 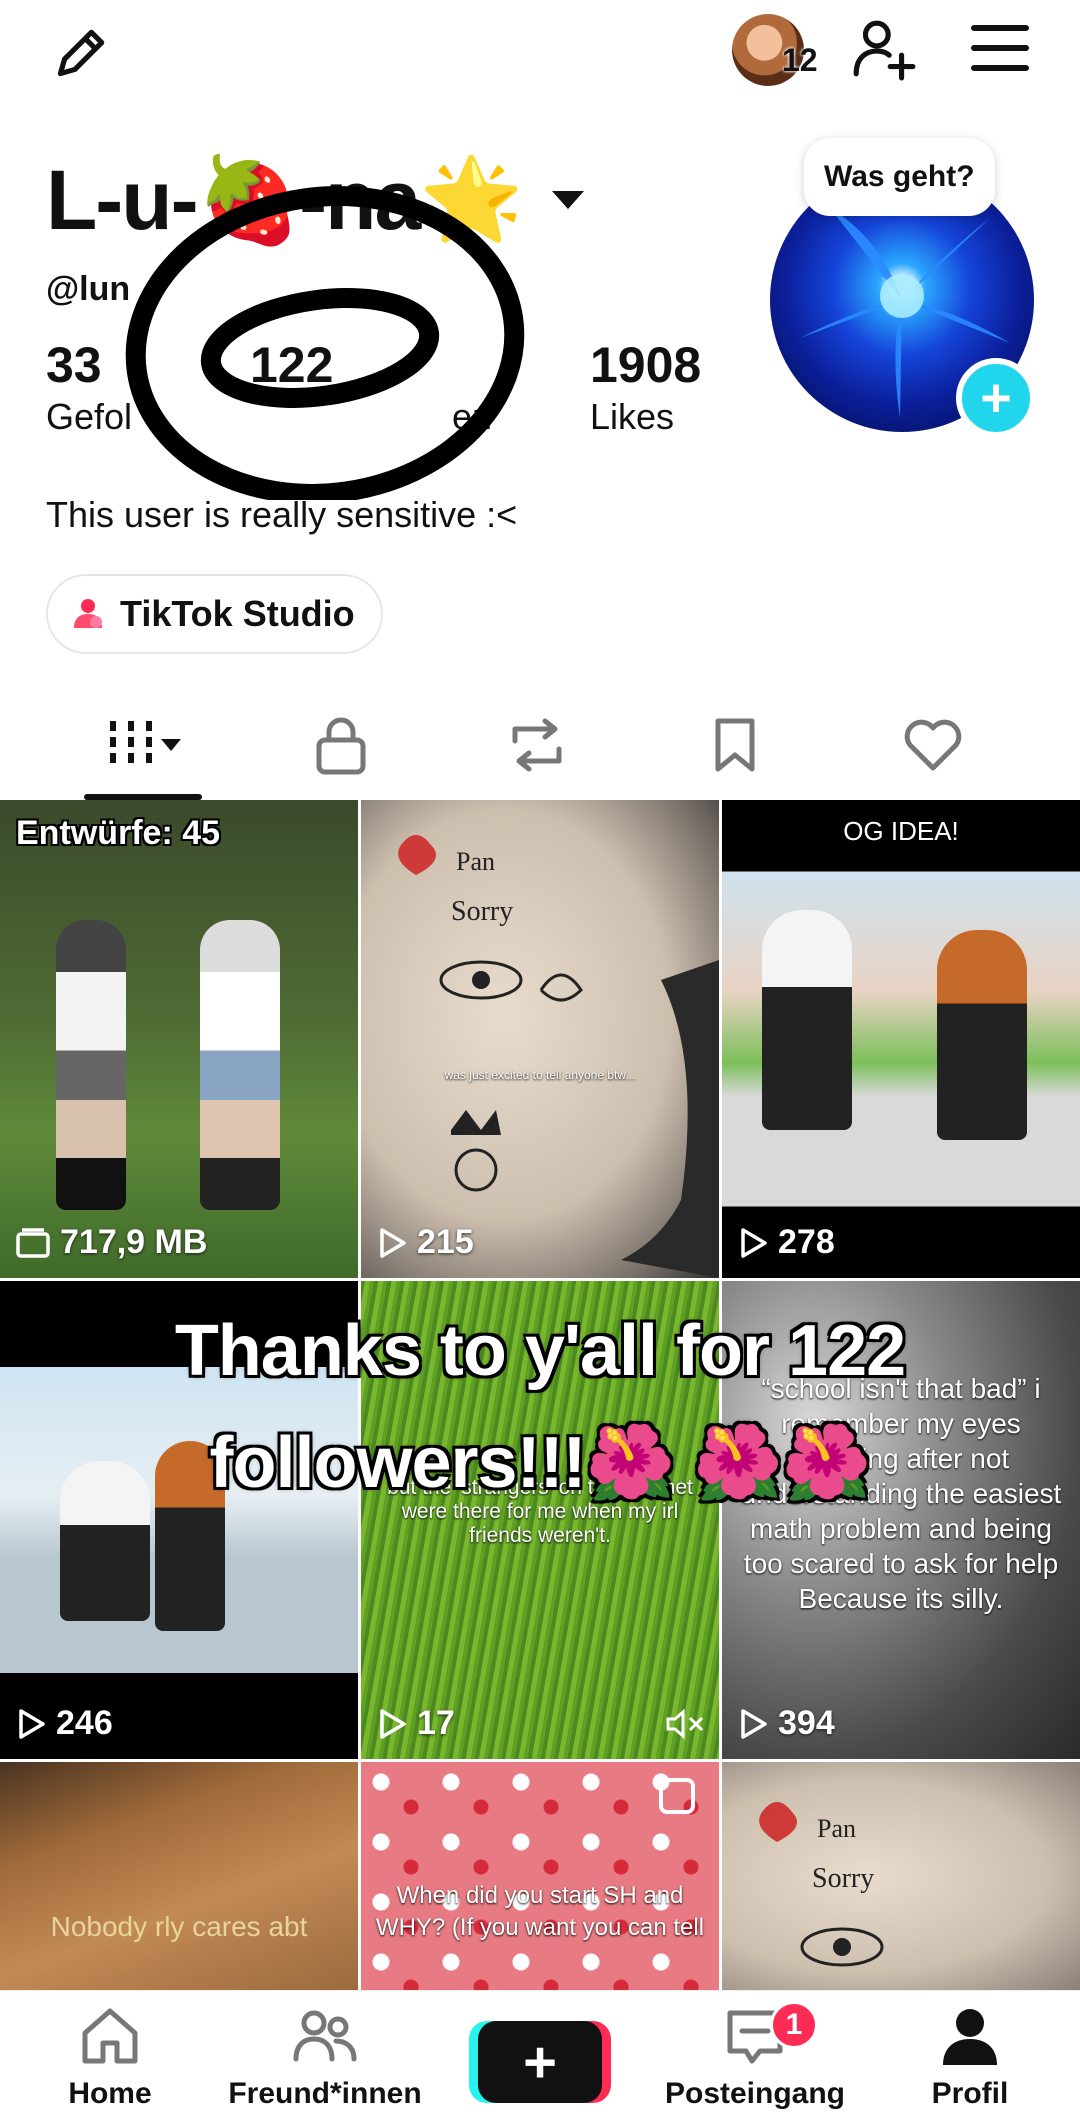 I want to click on nav-home: Home, so click(x=110, y=2056).